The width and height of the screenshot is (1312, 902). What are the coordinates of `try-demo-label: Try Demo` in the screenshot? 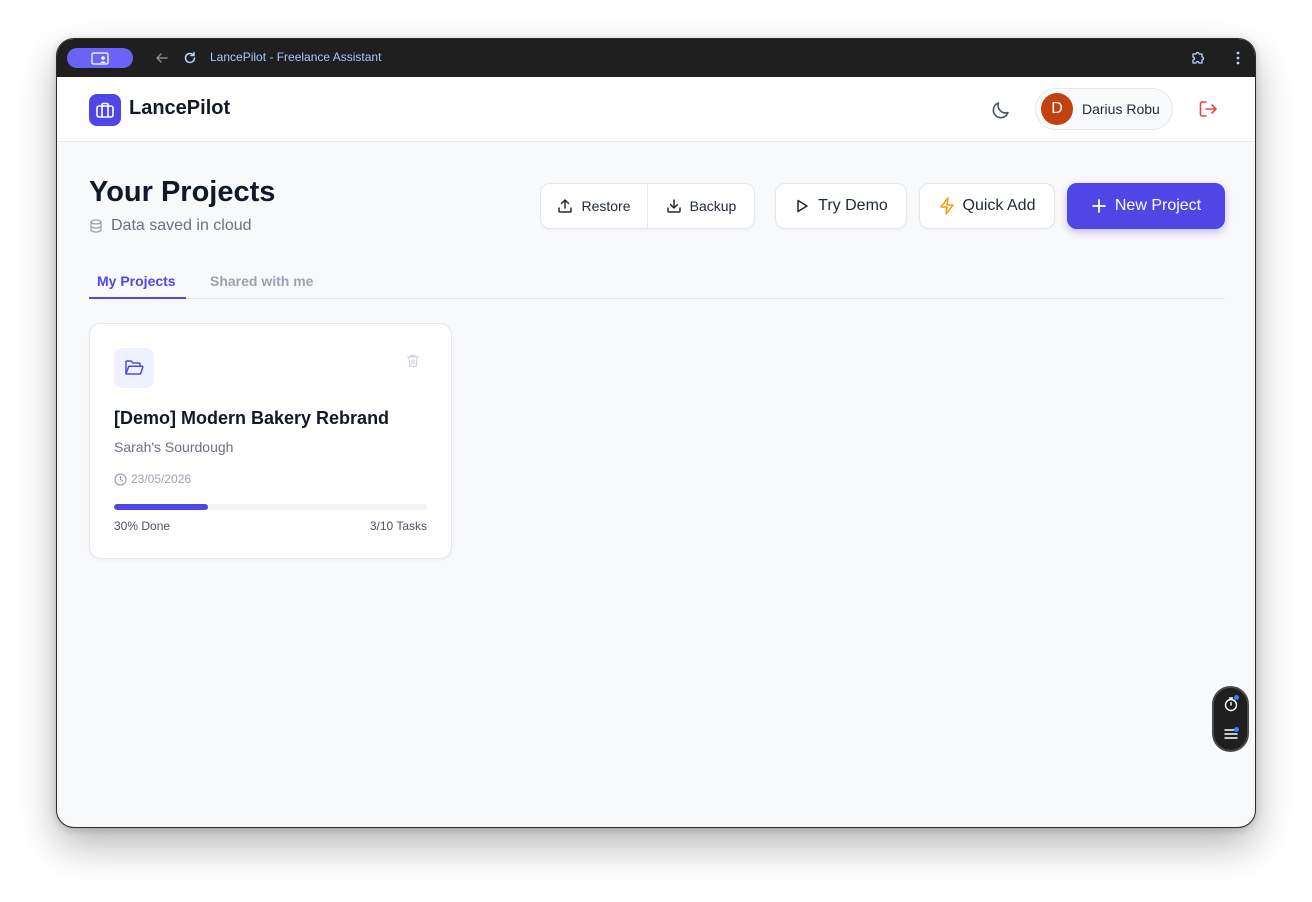 It's located at (853, 205).